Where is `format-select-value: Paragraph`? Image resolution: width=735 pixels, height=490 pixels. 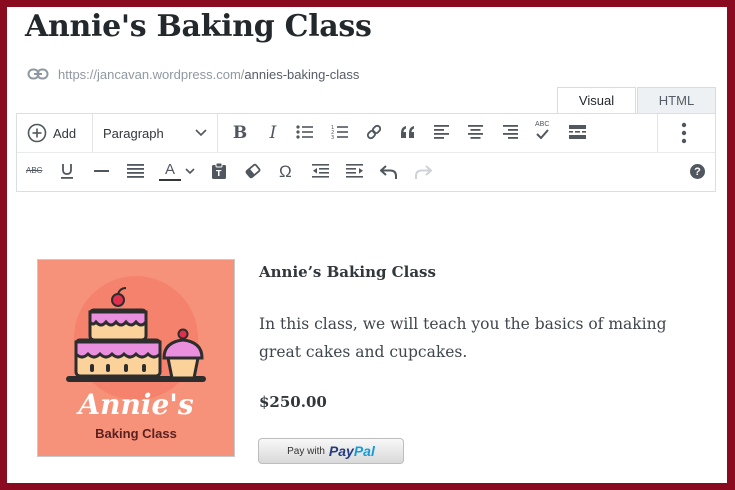 format-select-value: Paragraph is located at coordinates (133, 133).